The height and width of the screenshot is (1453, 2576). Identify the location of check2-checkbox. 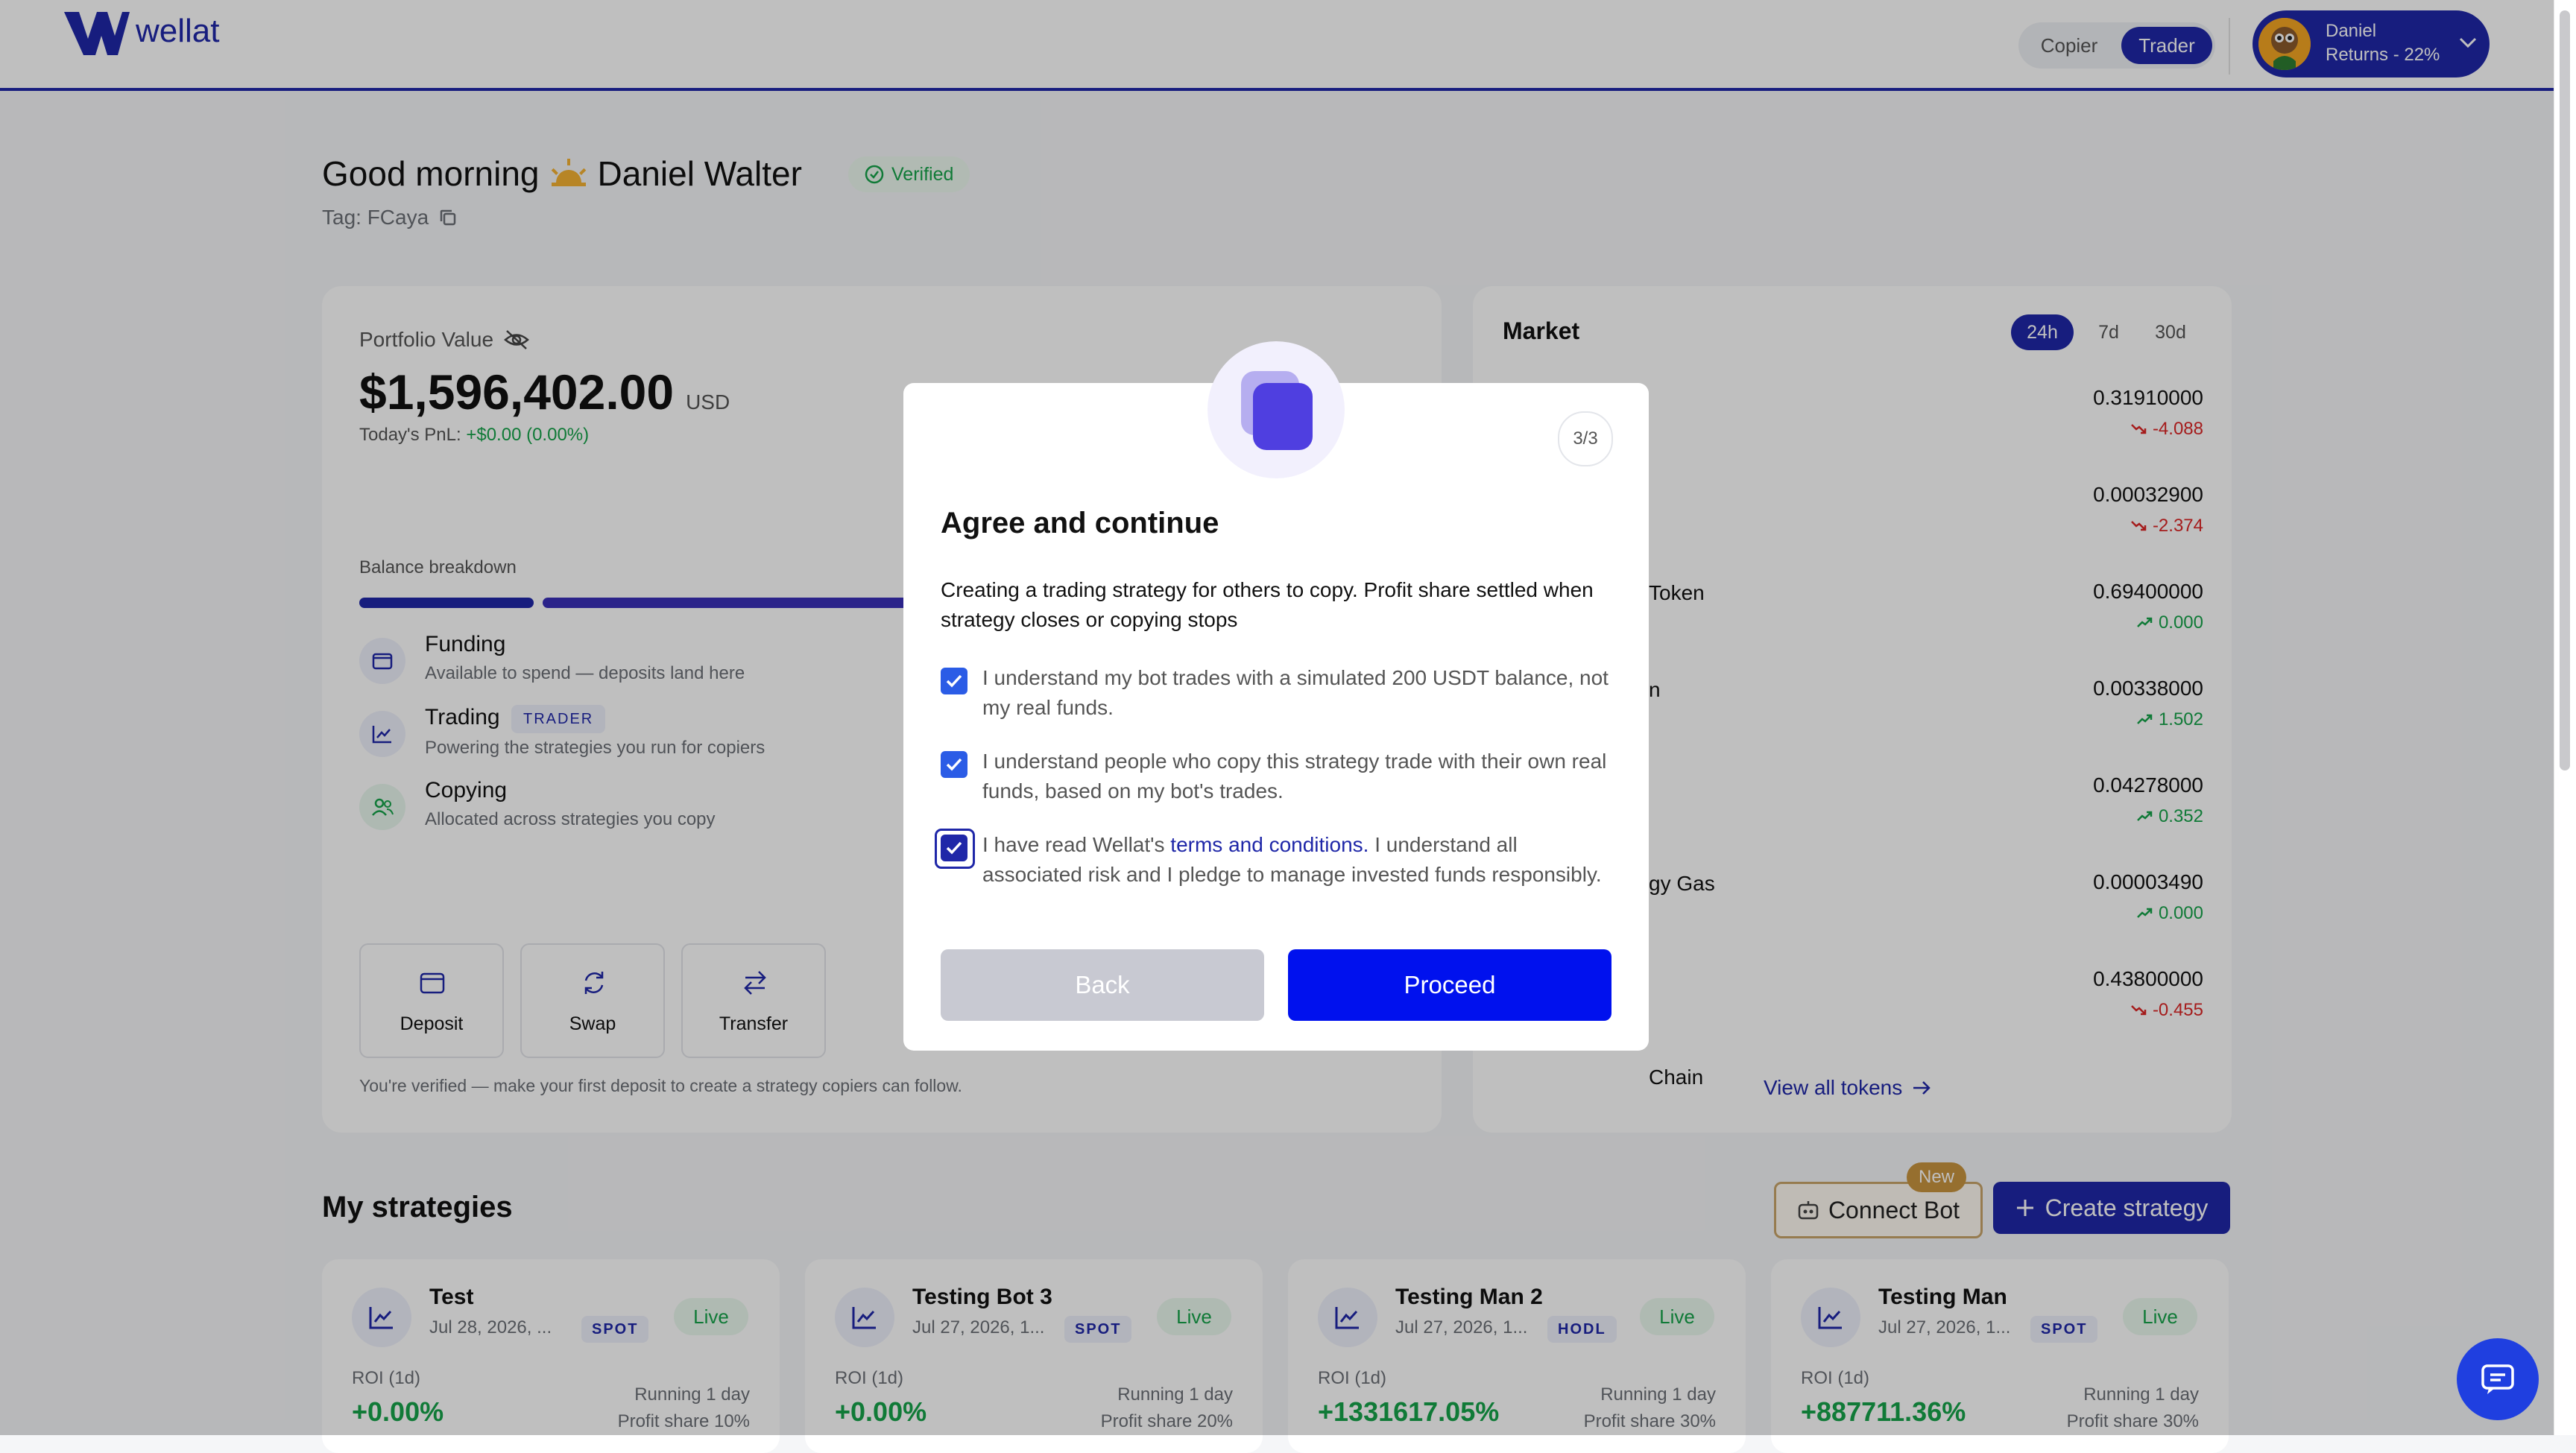
(954, 764).